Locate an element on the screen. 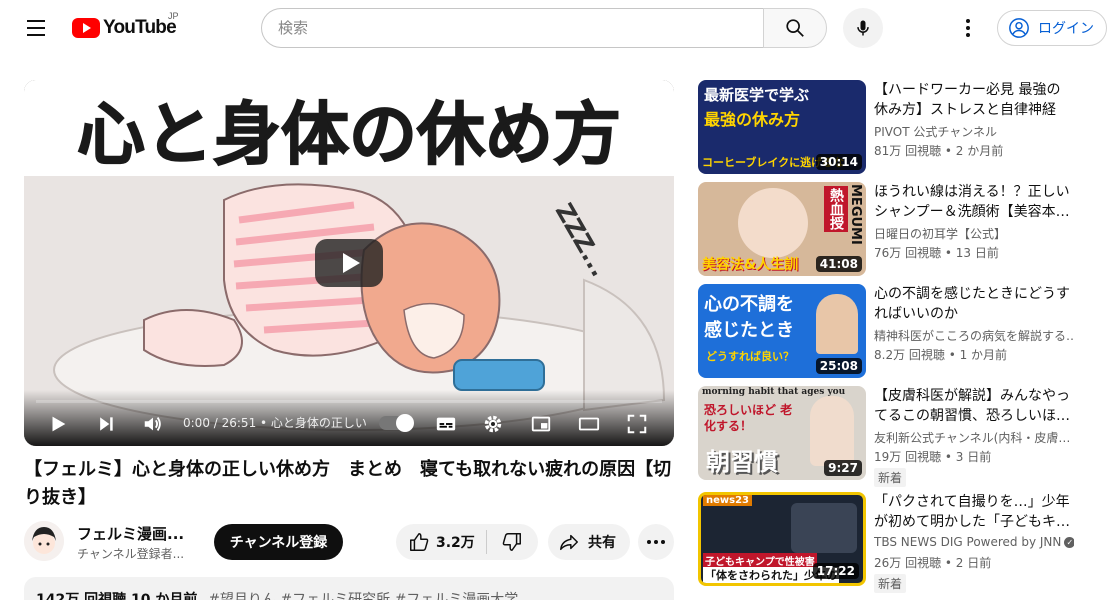  logo-text: YouTube is located at coordinates (140, 27).